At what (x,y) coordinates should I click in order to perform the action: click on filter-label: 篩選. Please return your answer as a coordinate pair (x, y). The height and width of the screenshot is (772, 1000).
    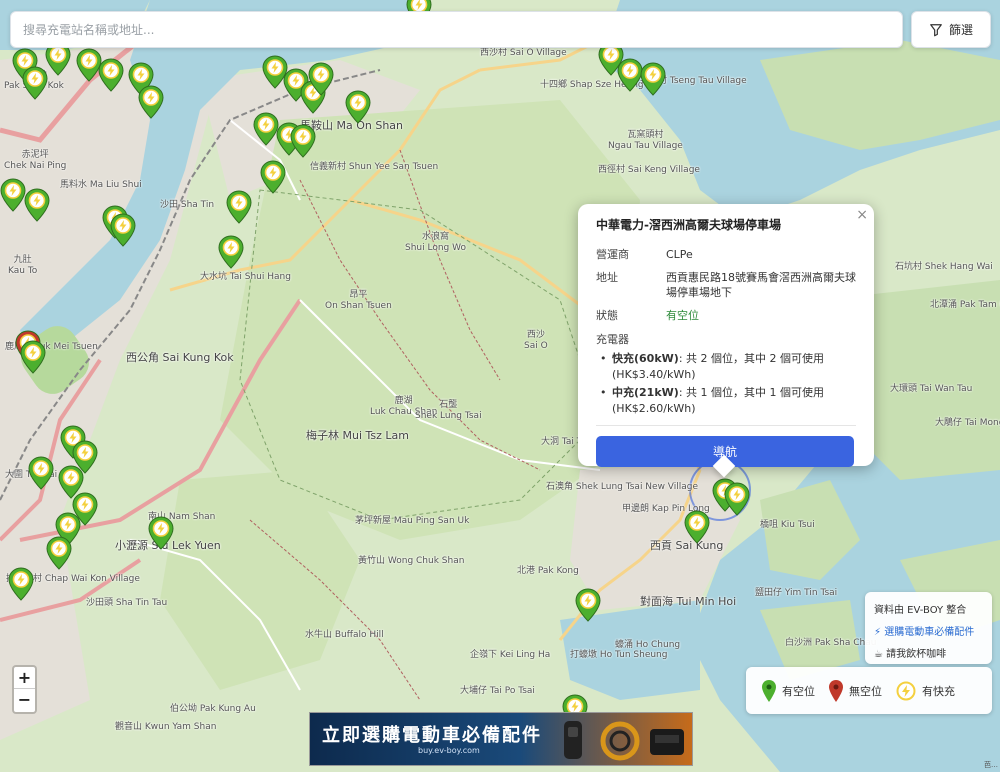
    Looking at the image, I should click on (960, 30).